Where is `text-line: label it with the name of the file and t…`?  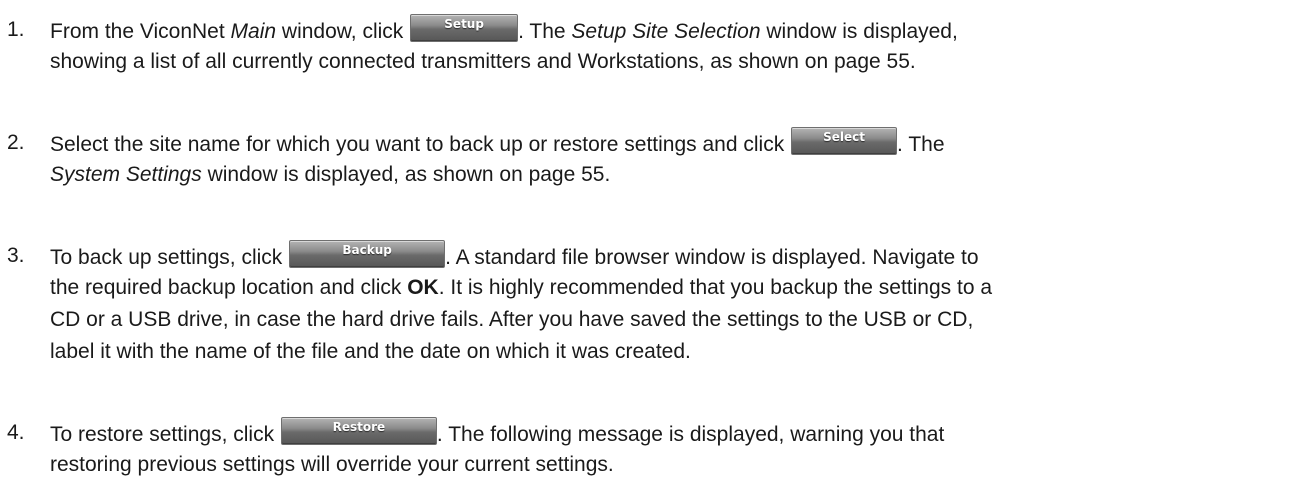
text-line: label it with the name of the file and t… is located at coordinates (660, 352).